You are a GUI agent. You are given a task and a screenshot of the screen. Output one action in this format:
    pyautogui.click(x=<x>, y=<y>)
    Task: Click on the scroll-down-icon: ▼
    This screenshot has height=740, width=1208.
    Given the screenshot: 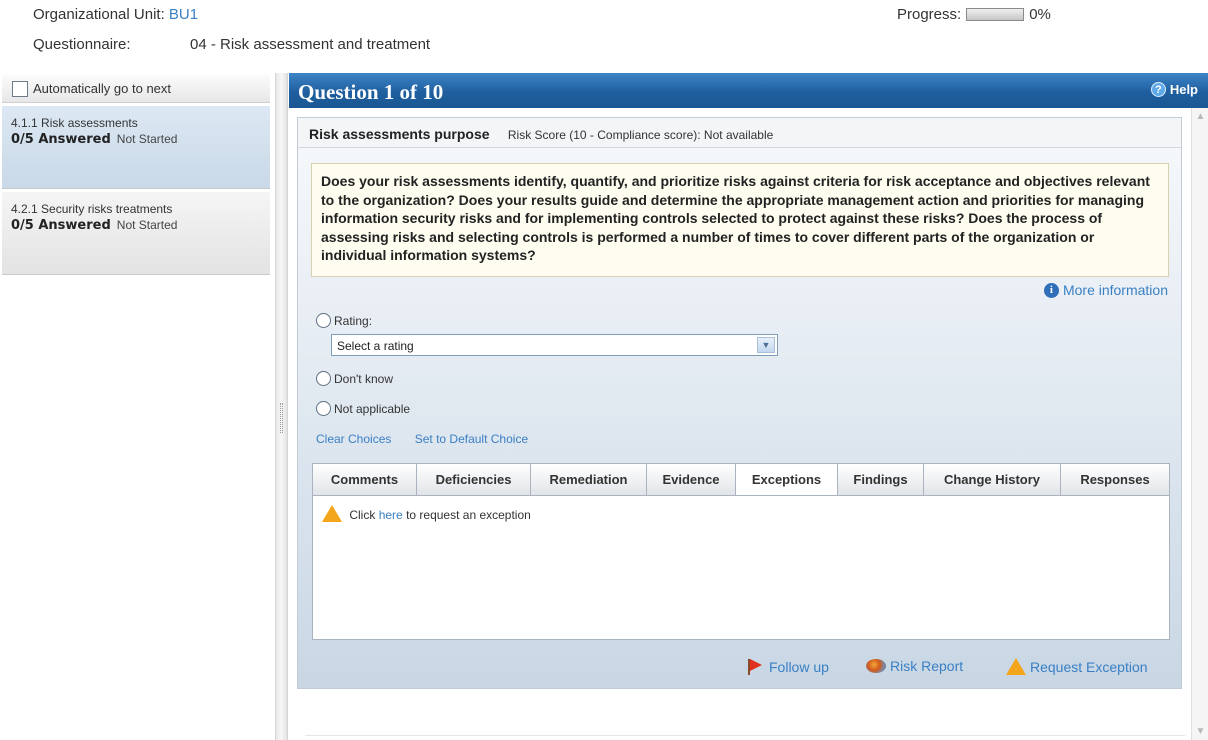 What is the action you would take?
    pyautogui.click(x=1200, y=731)
    